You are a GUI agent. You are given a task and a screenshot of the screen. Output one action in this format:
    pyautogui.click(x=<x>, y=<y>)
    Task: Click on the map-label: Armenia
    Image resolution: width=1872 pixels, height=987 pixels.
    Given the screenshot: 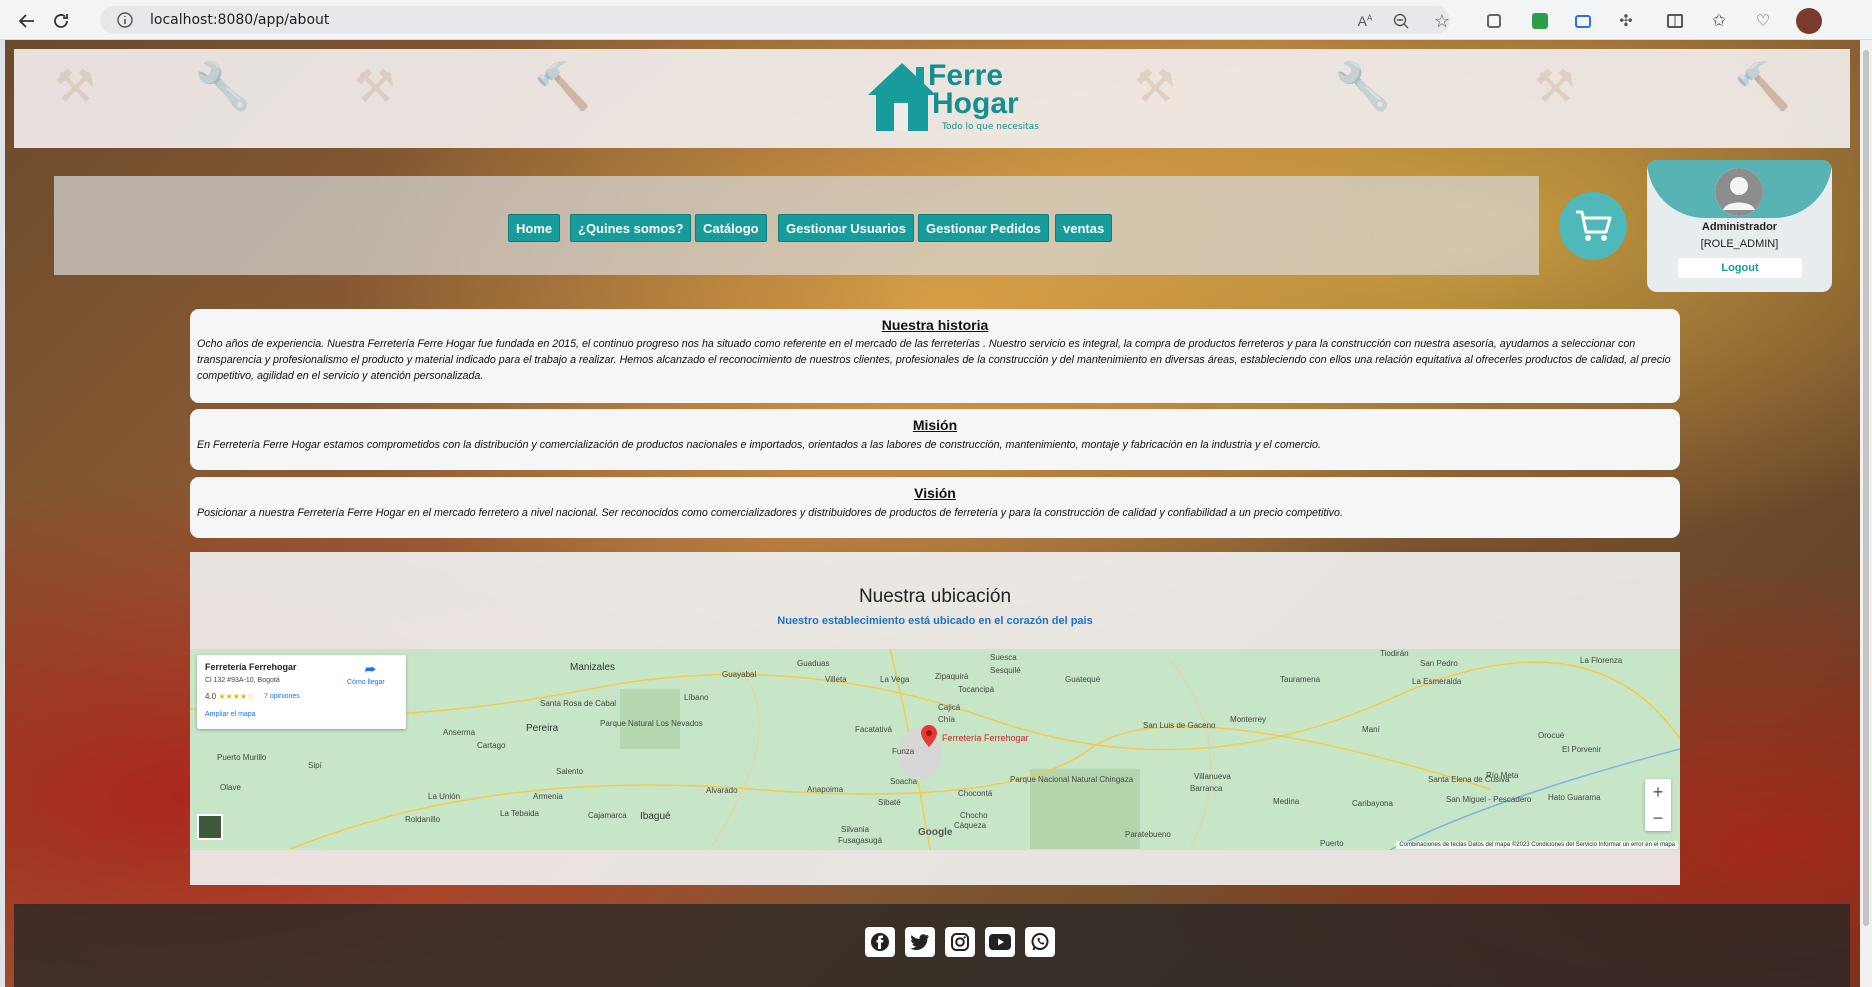 What is the action you would take?
    pyautogui.click(x=548, y=796)
    